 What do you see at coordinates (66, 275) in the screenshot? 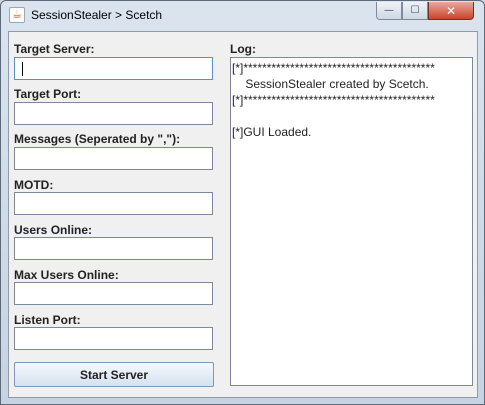
I see `max-users-online-label: Max Users Online:` at bounding box center [66, 275].